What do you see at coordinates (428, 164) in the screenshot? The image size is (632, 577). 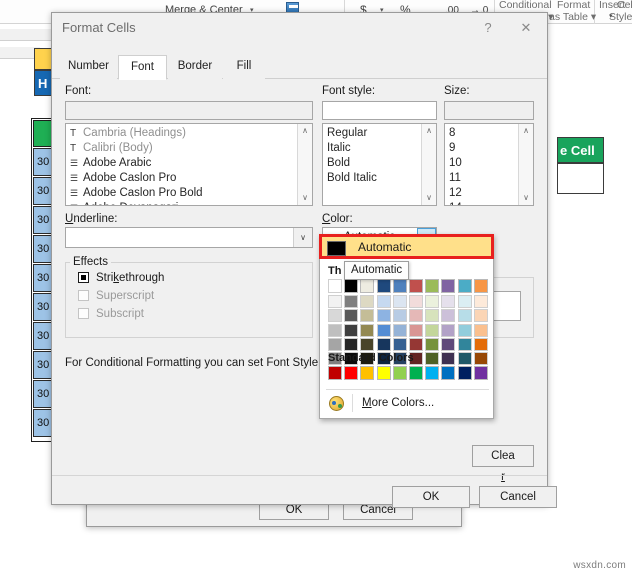 I see `font-style-scrollbar: ∧ ∨` at bounding box center [428, 164].